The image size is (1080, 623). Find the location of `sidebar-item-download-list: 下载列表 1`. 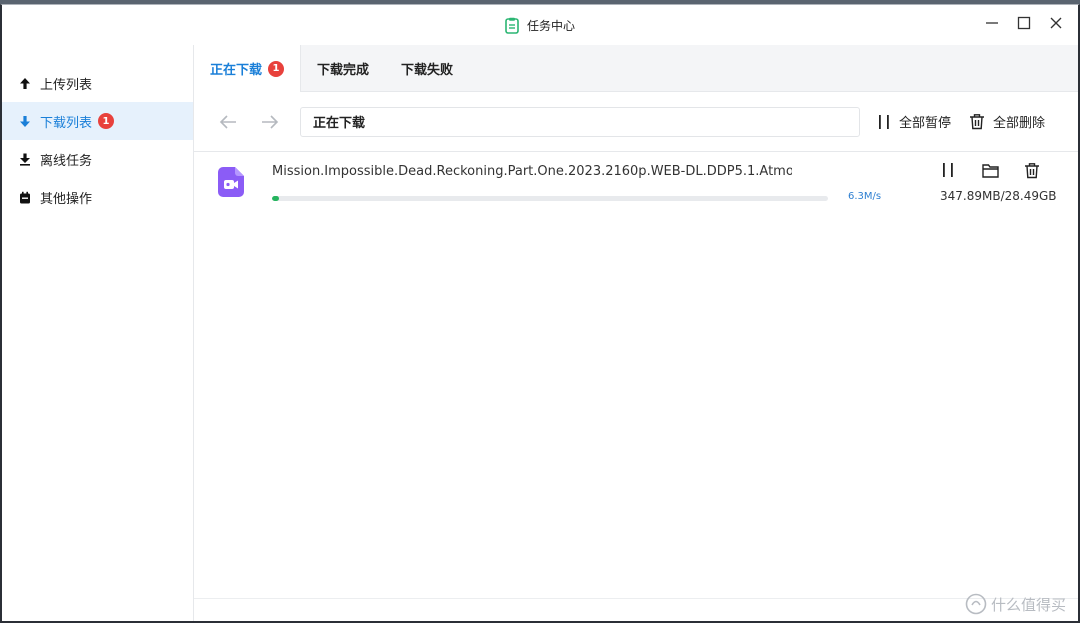

sidebar-item-download-list: 下载列表 1 is located at coordinates (97, 121).